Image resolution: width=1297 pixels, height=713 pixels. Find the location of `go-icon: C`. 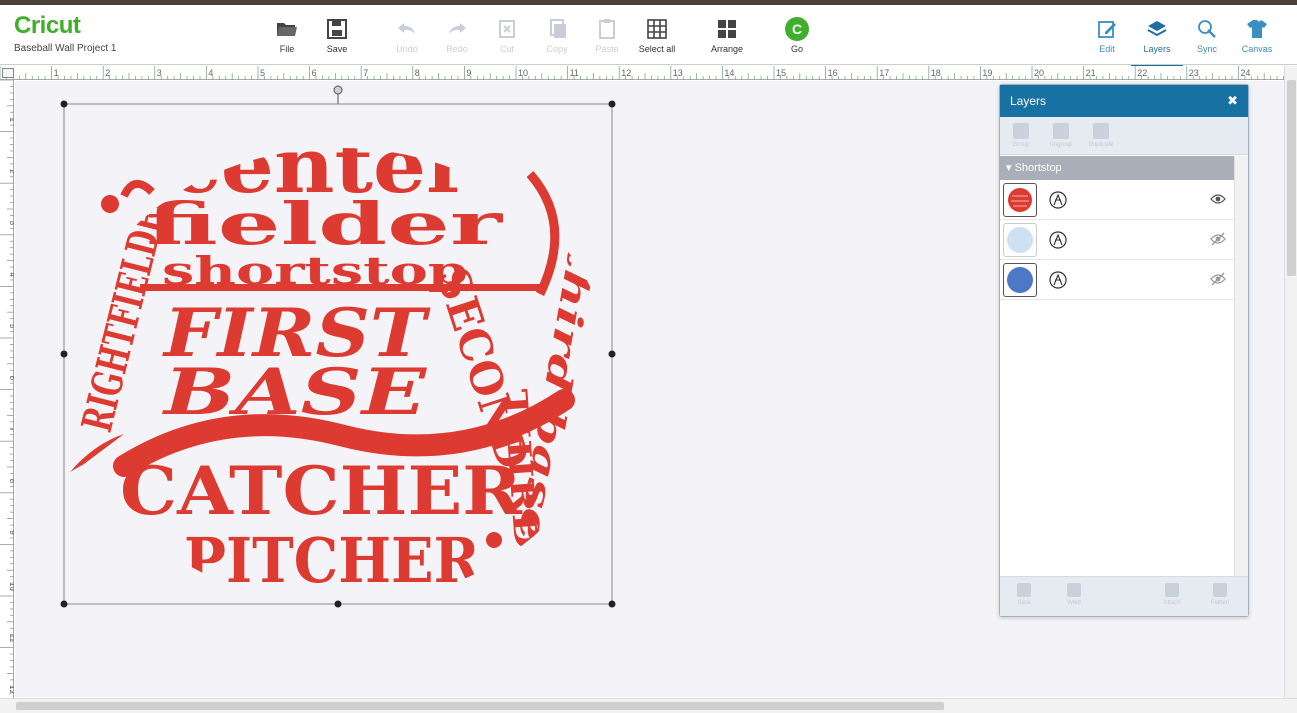

go-icon: C is located at coordinates (797, 29).